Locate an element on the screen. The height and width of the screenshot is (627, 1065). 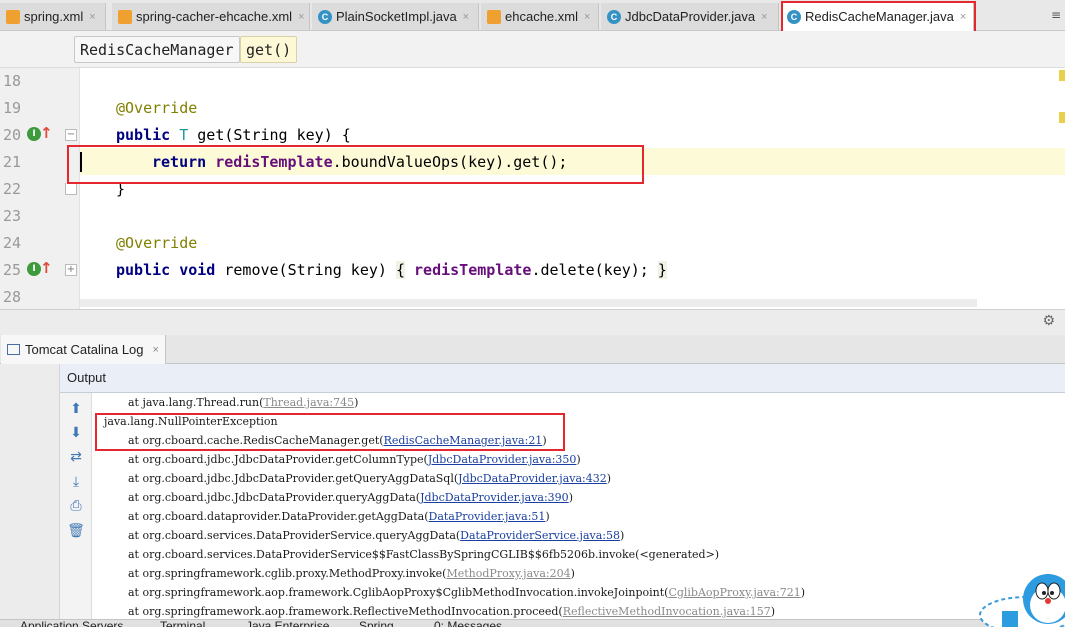
output-toolbar: ⬆ ⬇ ⇄ ⤓ ⎙ 🗑 is located at coordinates (76, 510).